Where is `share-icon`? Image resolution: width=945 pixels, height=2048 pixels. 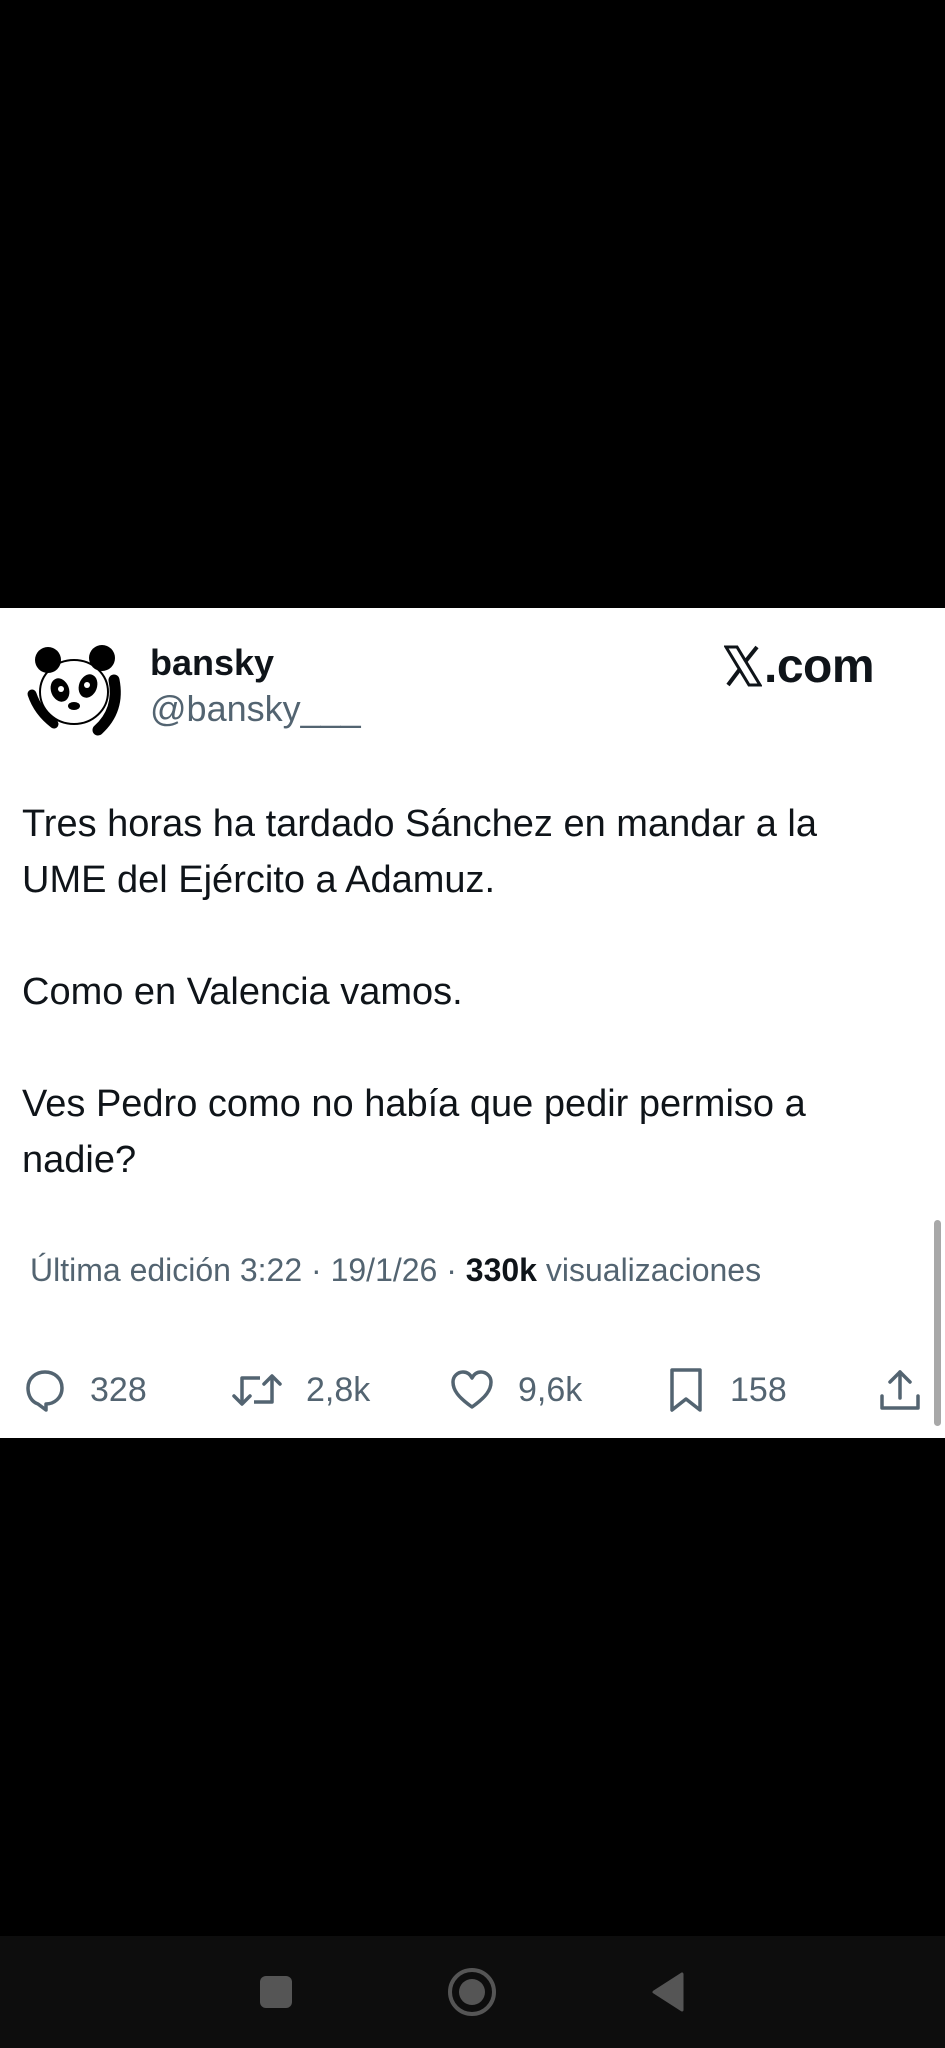 share-icon is located at coordinates (900, 1390).